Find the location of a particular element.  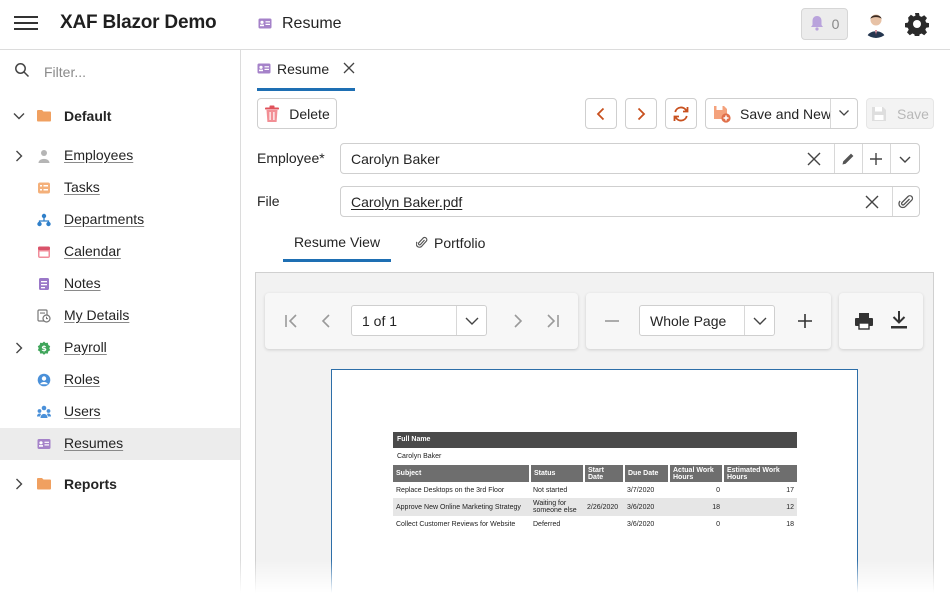

settings-gear-icon is located at coordinates (917, 25).